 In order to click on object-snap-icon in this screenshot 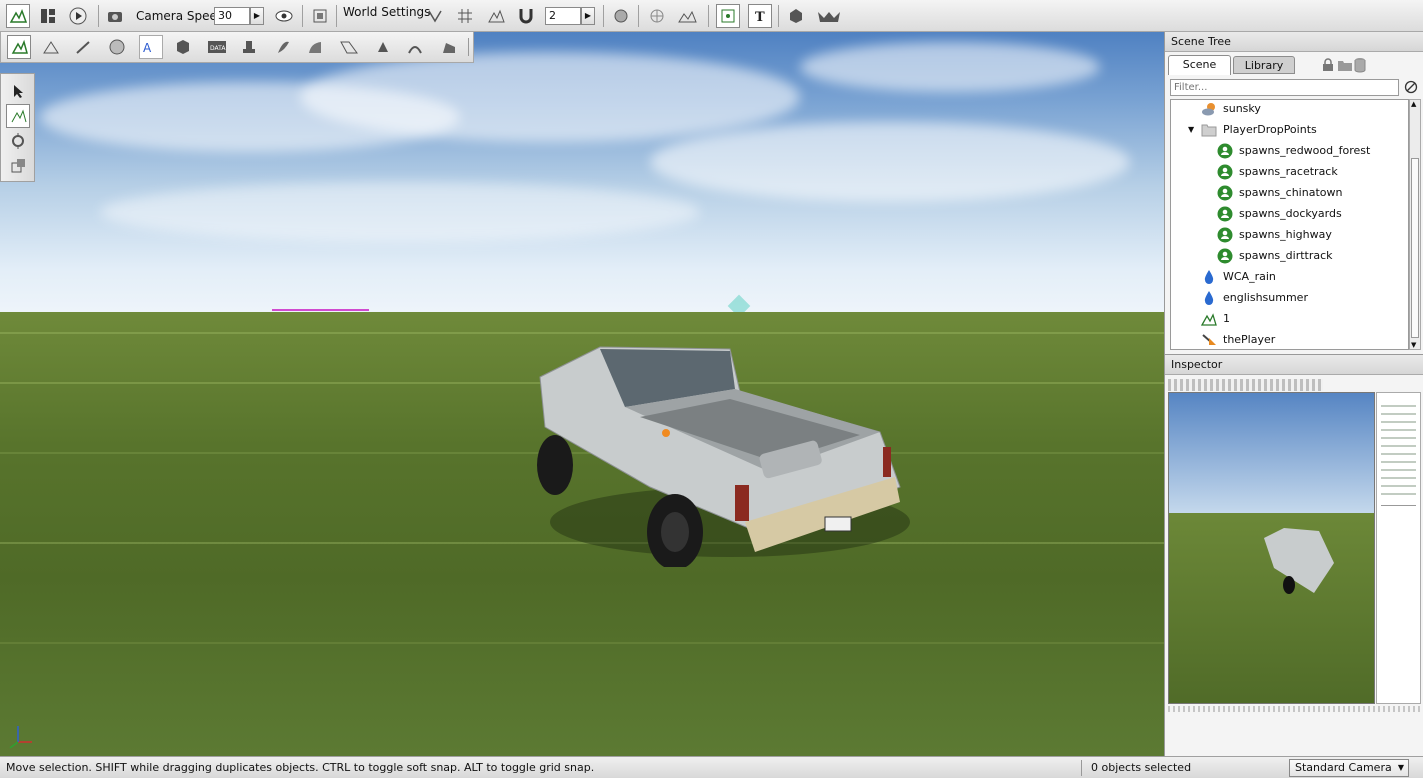, I will do `click(621, 16)`.